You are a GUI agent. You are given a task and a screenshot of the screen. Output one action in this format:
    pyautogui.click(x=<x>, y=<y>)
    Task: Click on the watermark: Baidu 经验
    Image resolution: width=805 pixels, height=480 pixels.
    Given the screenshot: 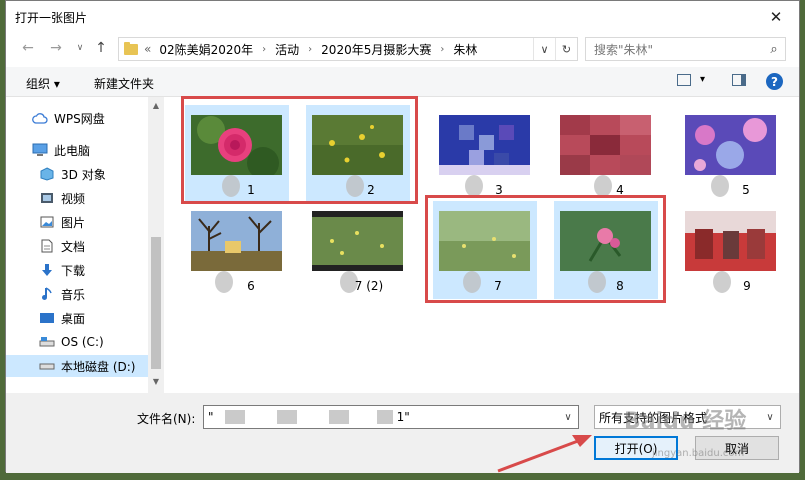 What is the action you would take?
    pyautogui.click(x=685, y=421)
    